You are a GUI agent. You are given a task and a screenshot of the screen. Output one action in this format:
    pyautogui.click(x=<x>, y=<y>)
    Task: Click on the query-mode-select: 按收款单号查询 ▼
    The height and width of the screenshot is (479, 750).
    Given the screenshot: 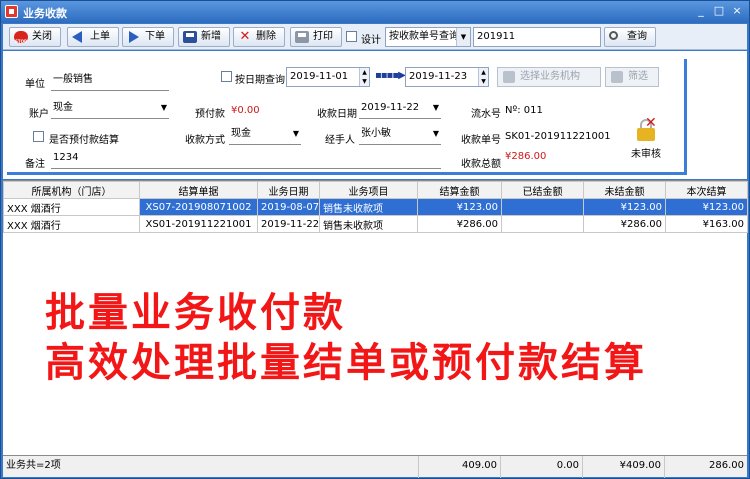 What is the action you would take?
    pyautogui.click(x=428, y=37)
    